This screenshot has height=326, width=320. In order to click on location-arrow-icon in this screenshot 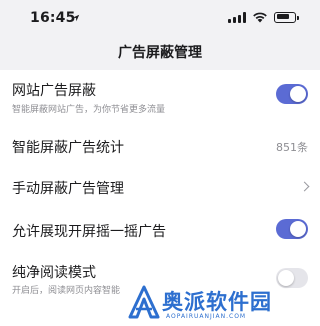, I will do `click(76, 18)`.